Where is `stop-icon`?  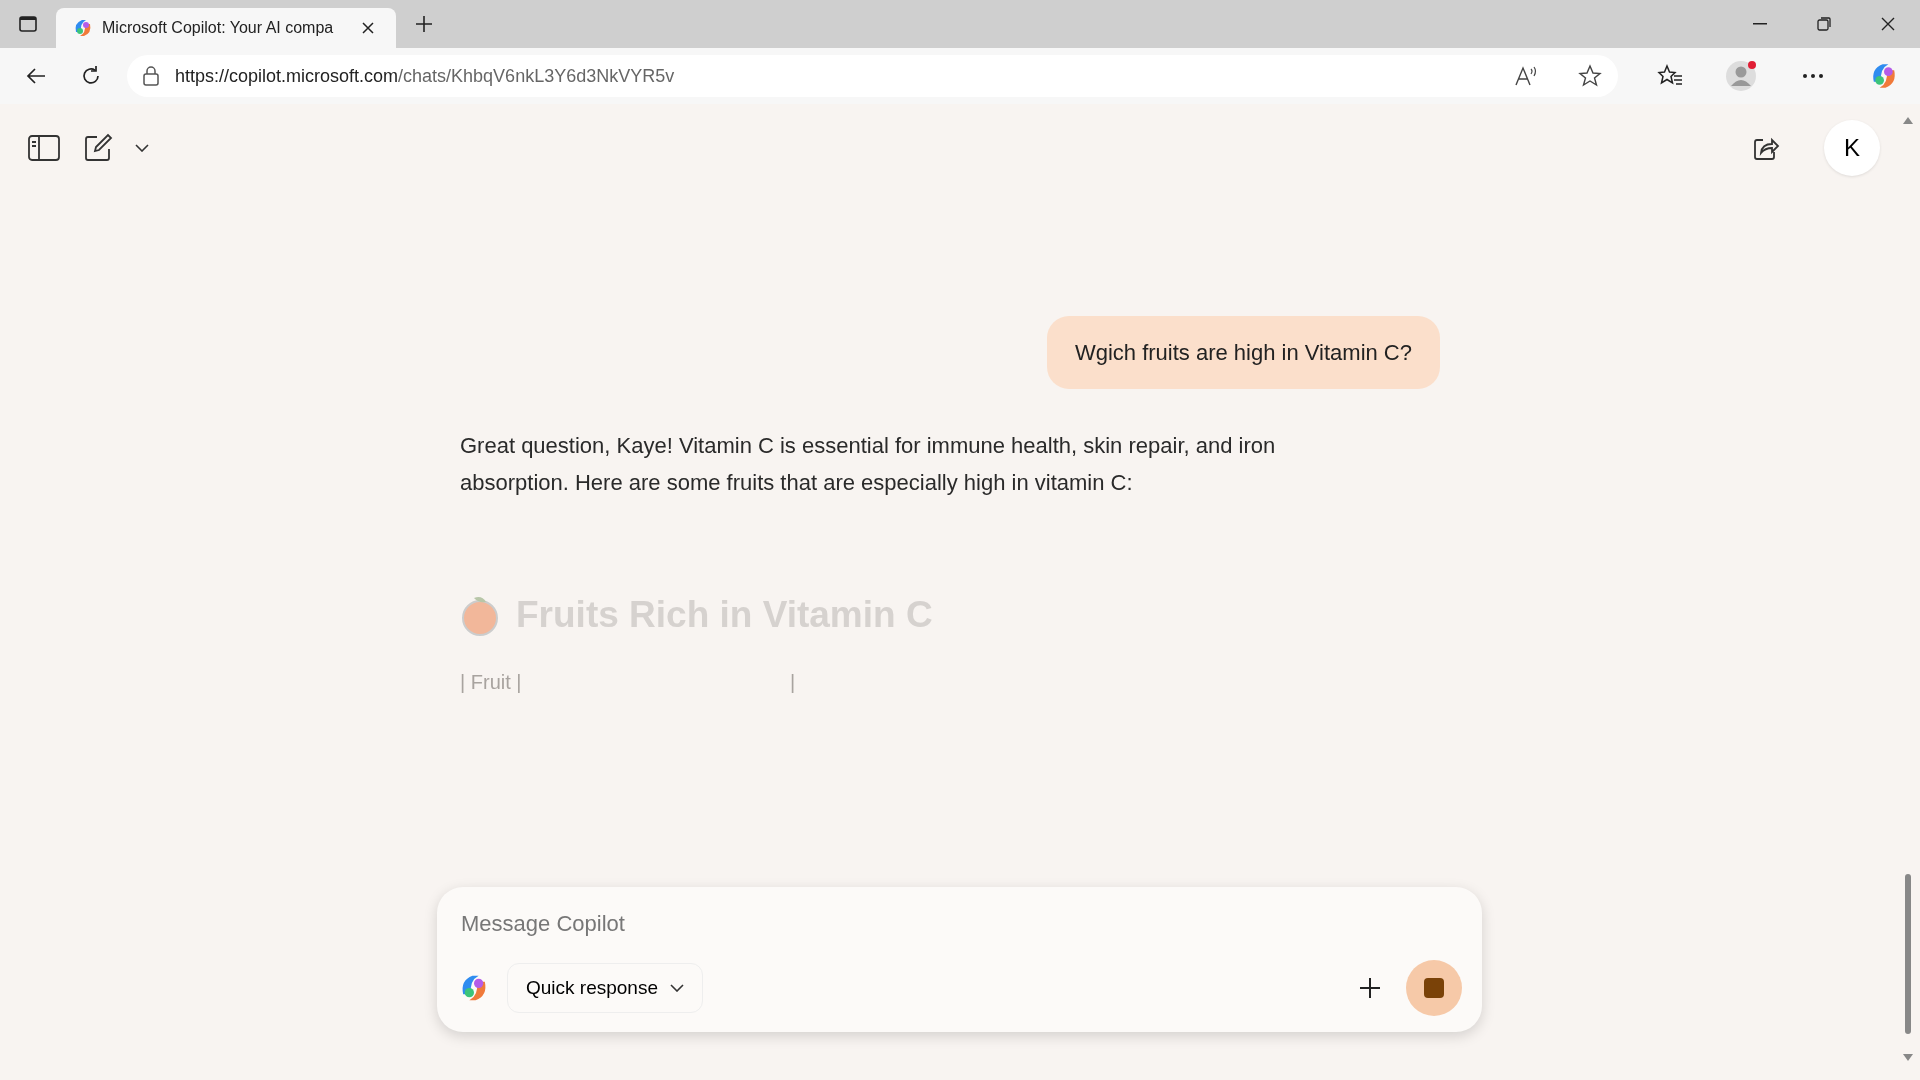
stop-icon is located at coordinates (1434, 988).